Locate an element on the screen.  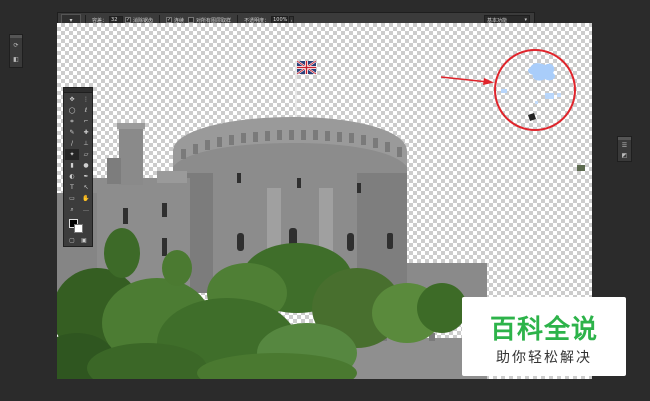
history-brush-icon: ✦ is located at coordinates (72, 154).